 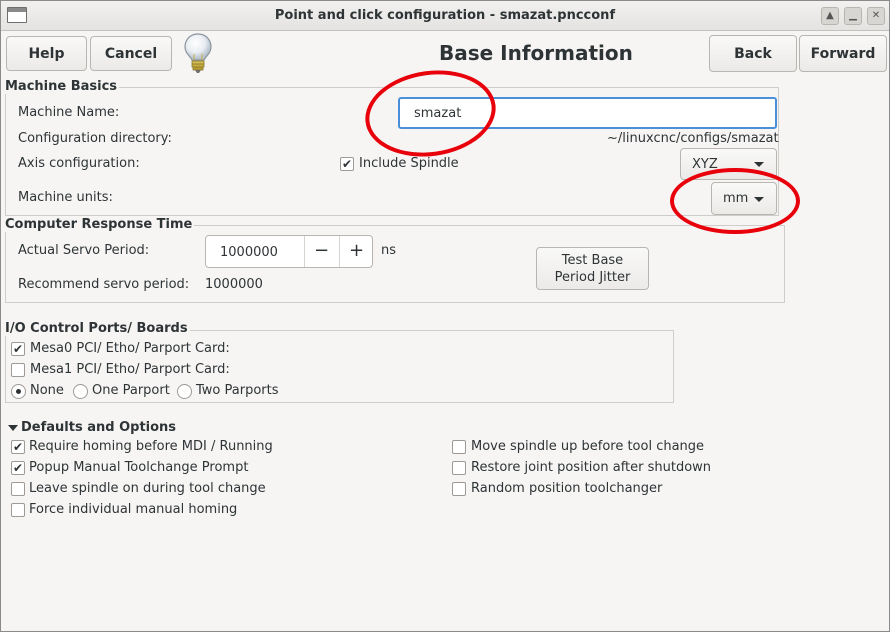 What do you see at coordinates (587, 113) in the screenshot?
I see `machine-name-input: smazat` at bounding box center [587, 113].